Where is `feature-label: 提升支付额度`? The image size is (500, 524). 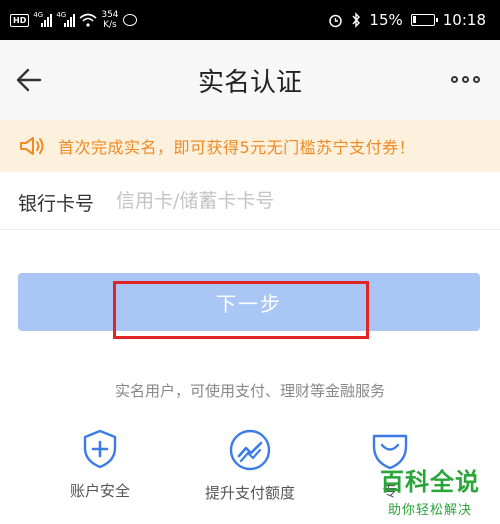 feature-label: 提升支付额度 is located at coordinates (249, 493).